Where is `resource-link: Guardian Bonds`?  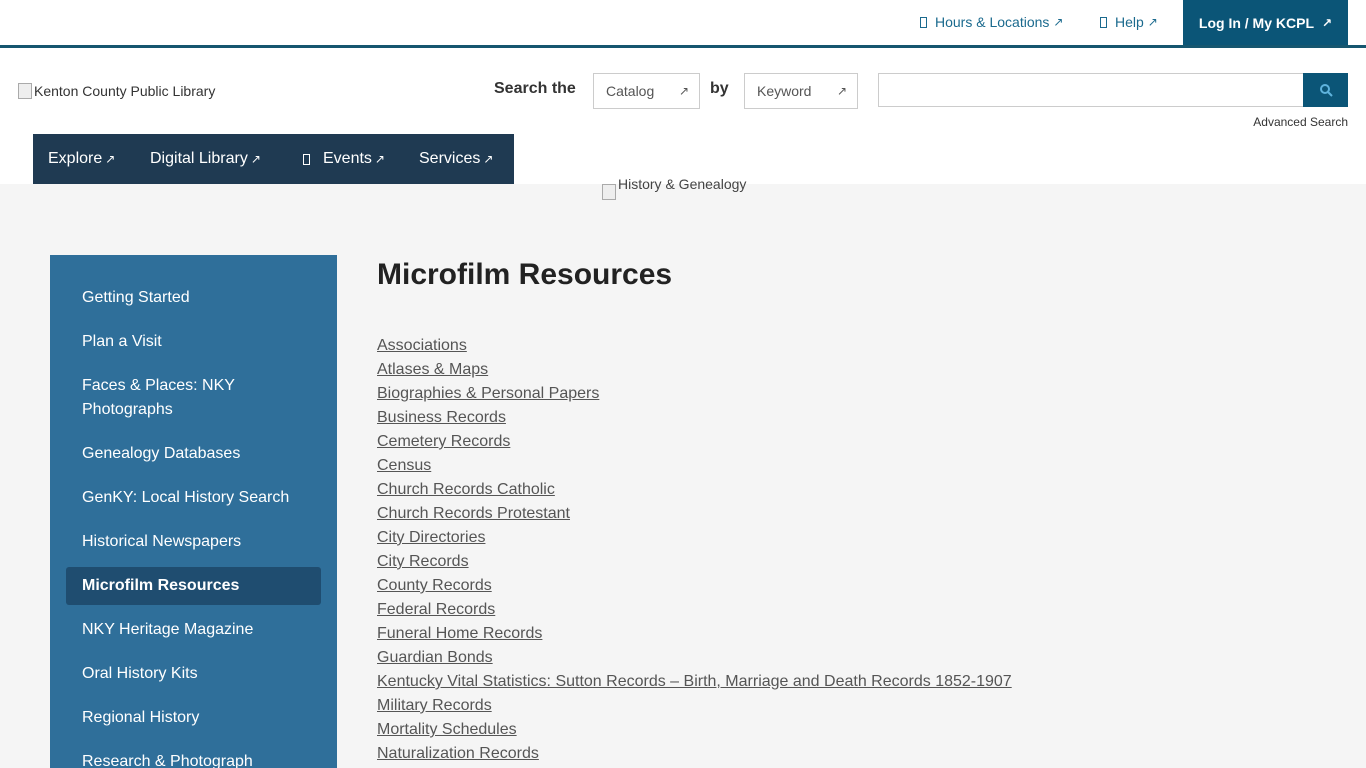 resource-link: Guardian Bonds is located at coordinates (694, 658).